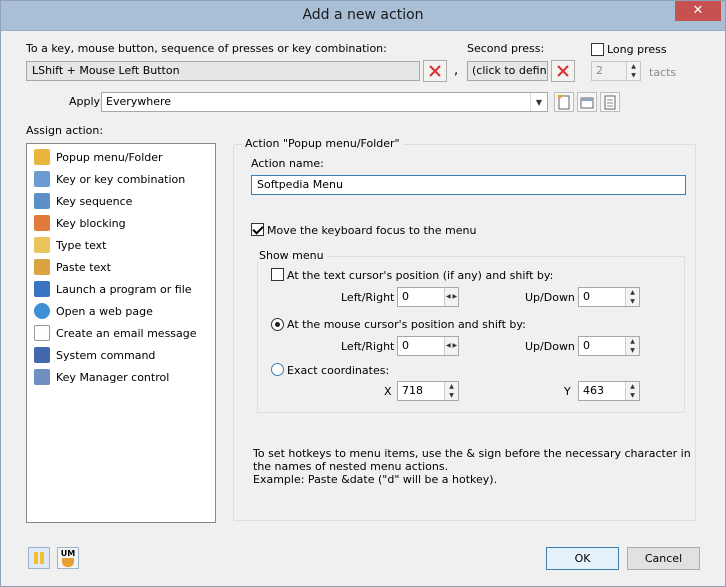  What do you see at coordinates (113, 377) in the screenshot?
I see `list-item-label: Key Manager control` at bounding box center [113, 377].